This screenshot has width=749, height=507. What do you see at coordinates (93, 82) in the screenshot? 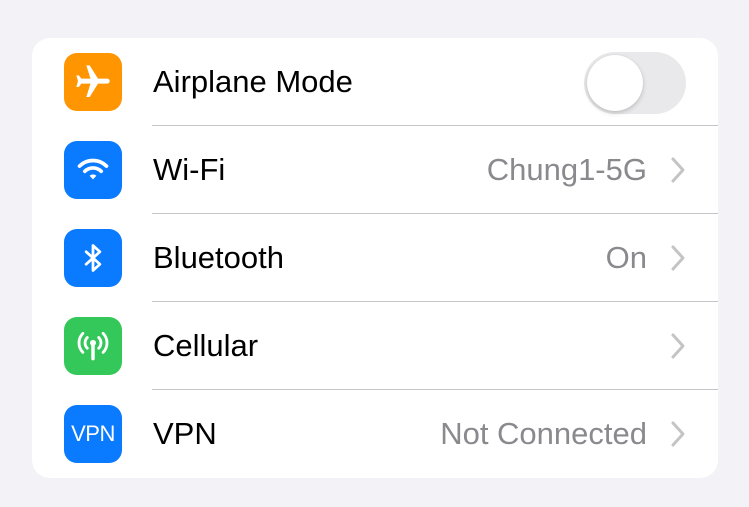
I see `airplane-icon` at bounding box center [93, 82].